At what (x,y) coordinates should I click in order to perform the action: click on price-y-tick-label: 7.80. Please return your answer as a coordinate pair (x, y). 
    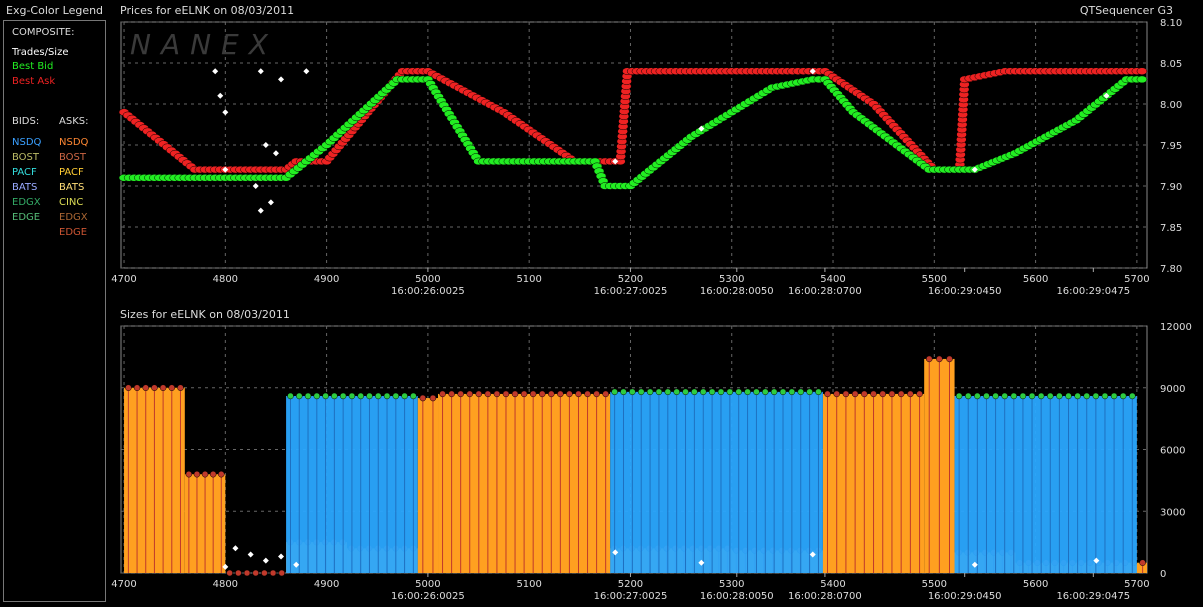
    Looking at the image, I should click on (1171, 269).